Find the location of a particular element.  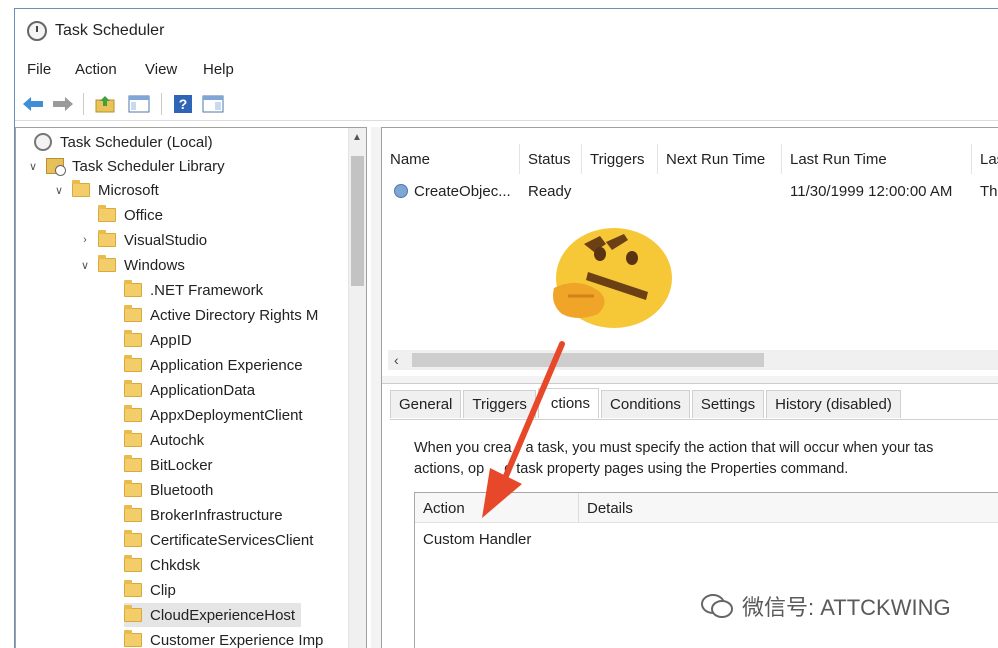

tree-item-bitlocker: BitLocker is located at coordinates (168, 465).